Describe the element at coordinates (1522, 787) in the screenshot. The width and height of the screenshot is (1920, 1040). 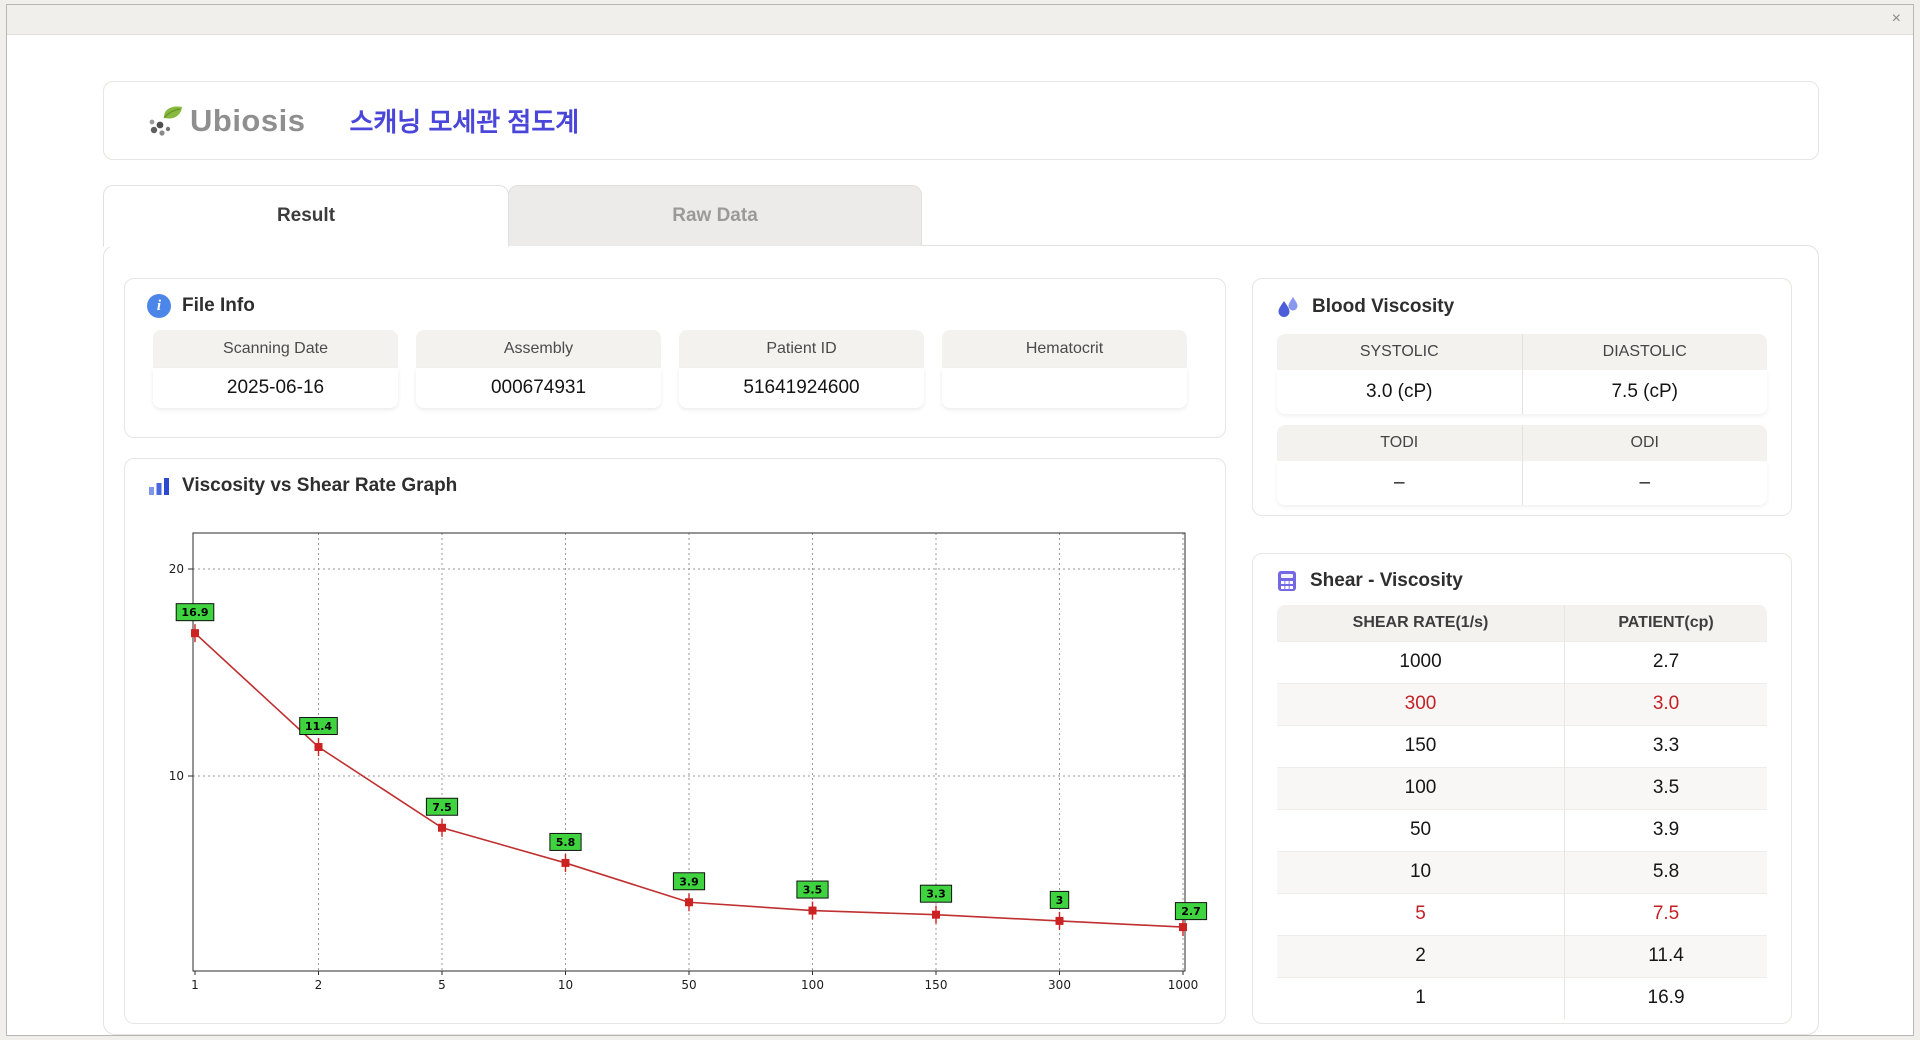
I see `table-row: 100 3.5` at that location.